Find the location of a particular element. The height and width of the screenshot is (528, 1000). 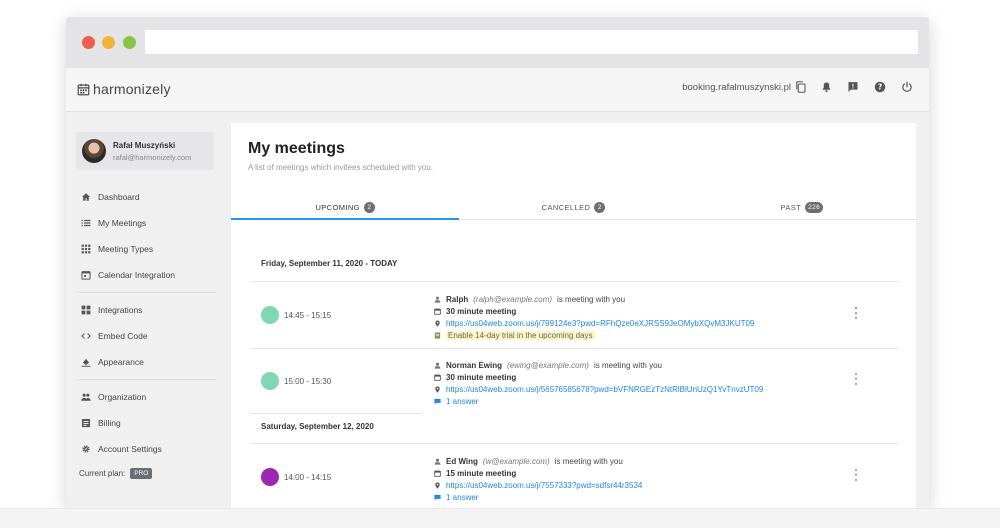

tab-label: CANCELLED is located at coordinates (566, 207).